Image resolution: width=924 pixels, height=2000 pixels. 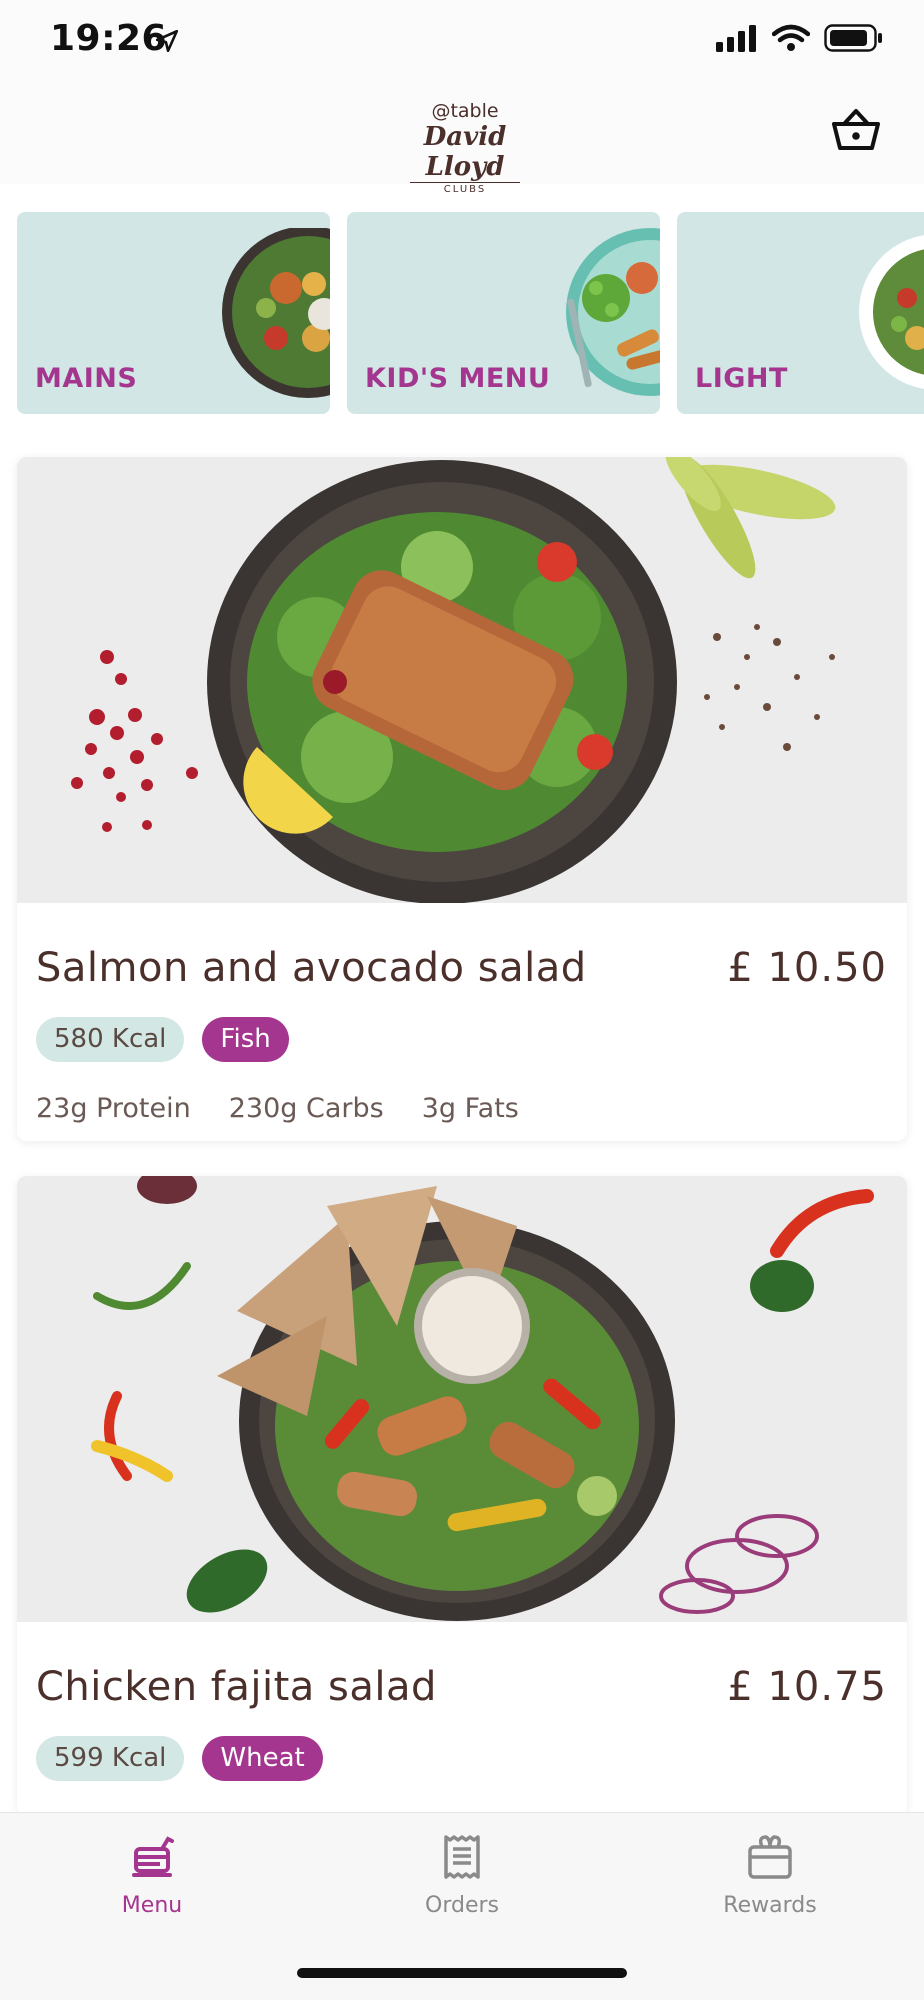 I want to click on status-time: 19:26, so click(x=109, y=38).